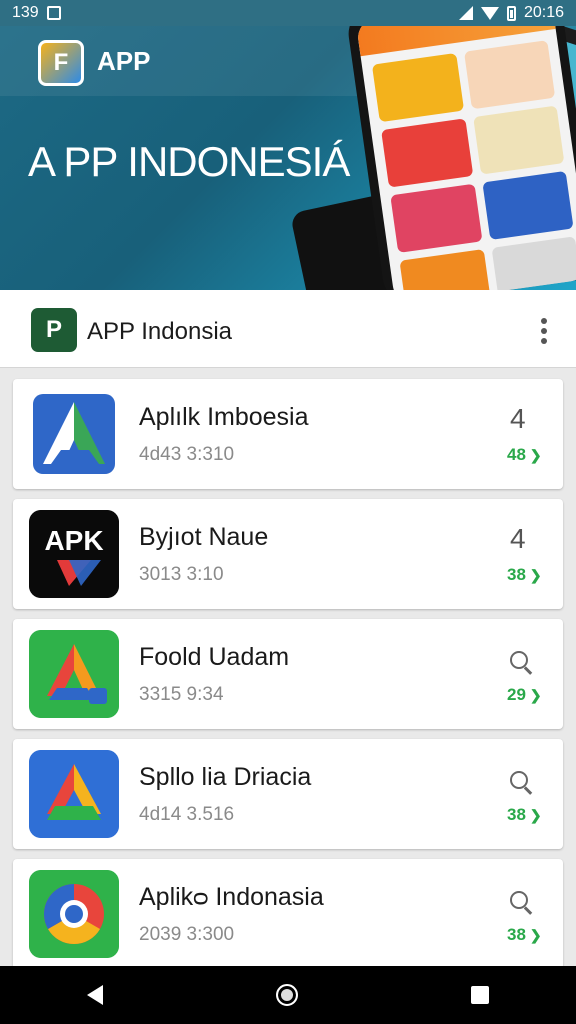 Image resolution: width=576 pixels, height=1024 pixels. What do you see at coordinates (74, 914) in the screenshot?
I see `chrome-icon` at bounding box center [74, 914].